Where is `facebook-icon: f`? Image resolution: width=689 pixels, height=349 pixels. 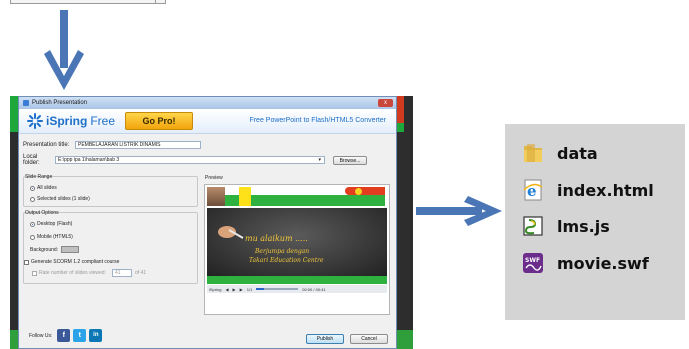 facebook-icon: f is located at coordinates (64, 335).